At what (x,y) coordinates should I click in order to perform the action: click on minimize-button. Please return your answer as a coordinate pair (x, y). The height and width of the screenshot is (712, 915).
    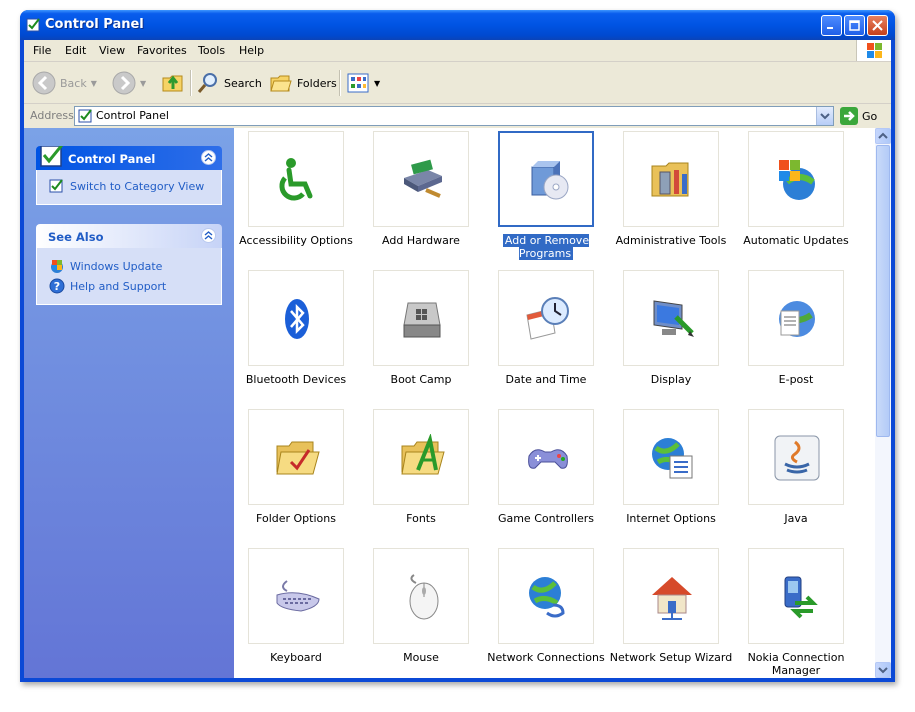
    Looking at the image, I should click on (831, 25).